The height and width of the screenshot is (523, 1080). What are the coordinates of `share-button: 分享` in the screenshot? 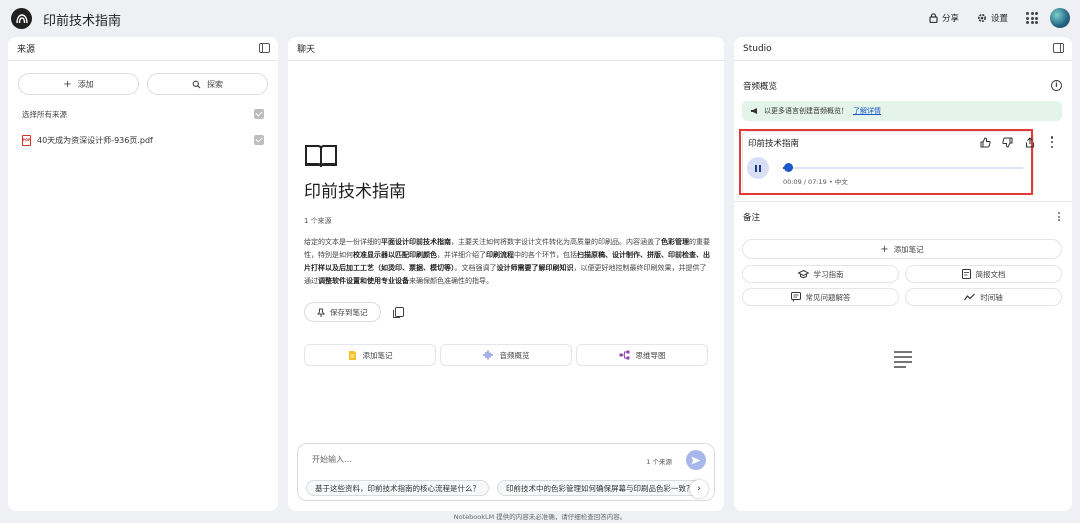 It's located at (944, 18).